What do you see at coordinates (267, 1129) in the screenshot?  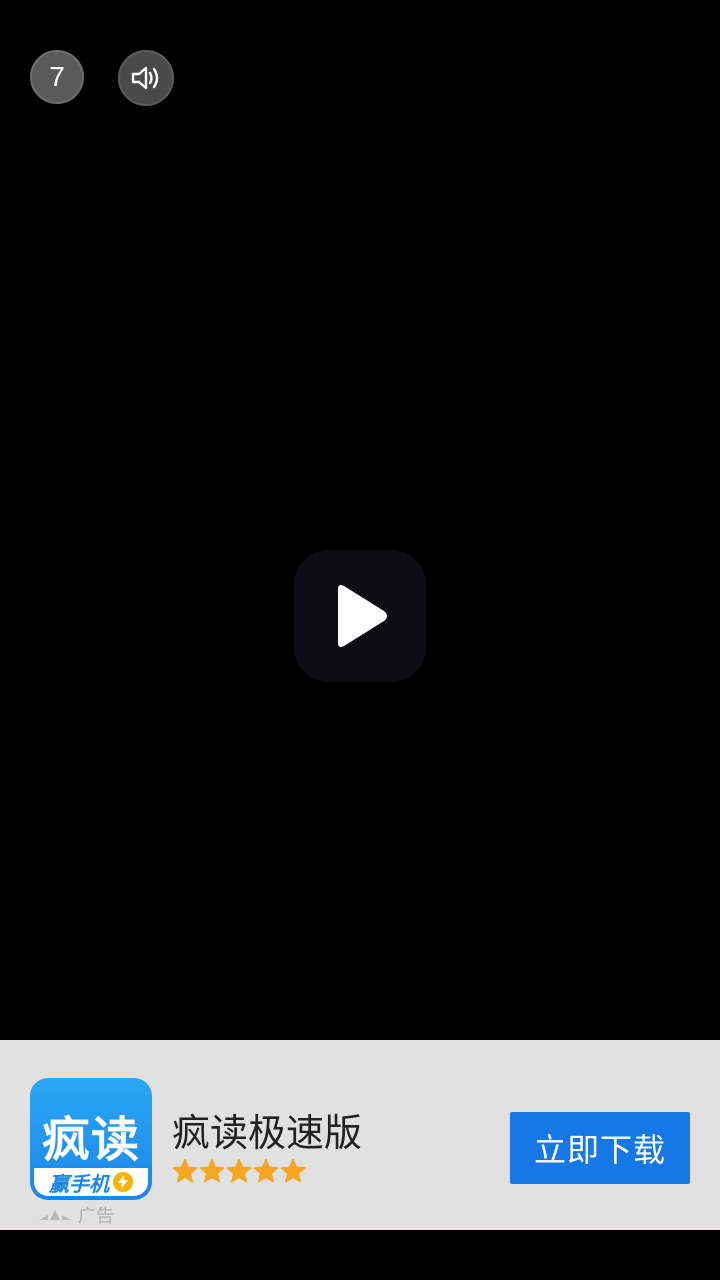 I see `app-name: 疯读极速版` at bounding box center [267, 1129].